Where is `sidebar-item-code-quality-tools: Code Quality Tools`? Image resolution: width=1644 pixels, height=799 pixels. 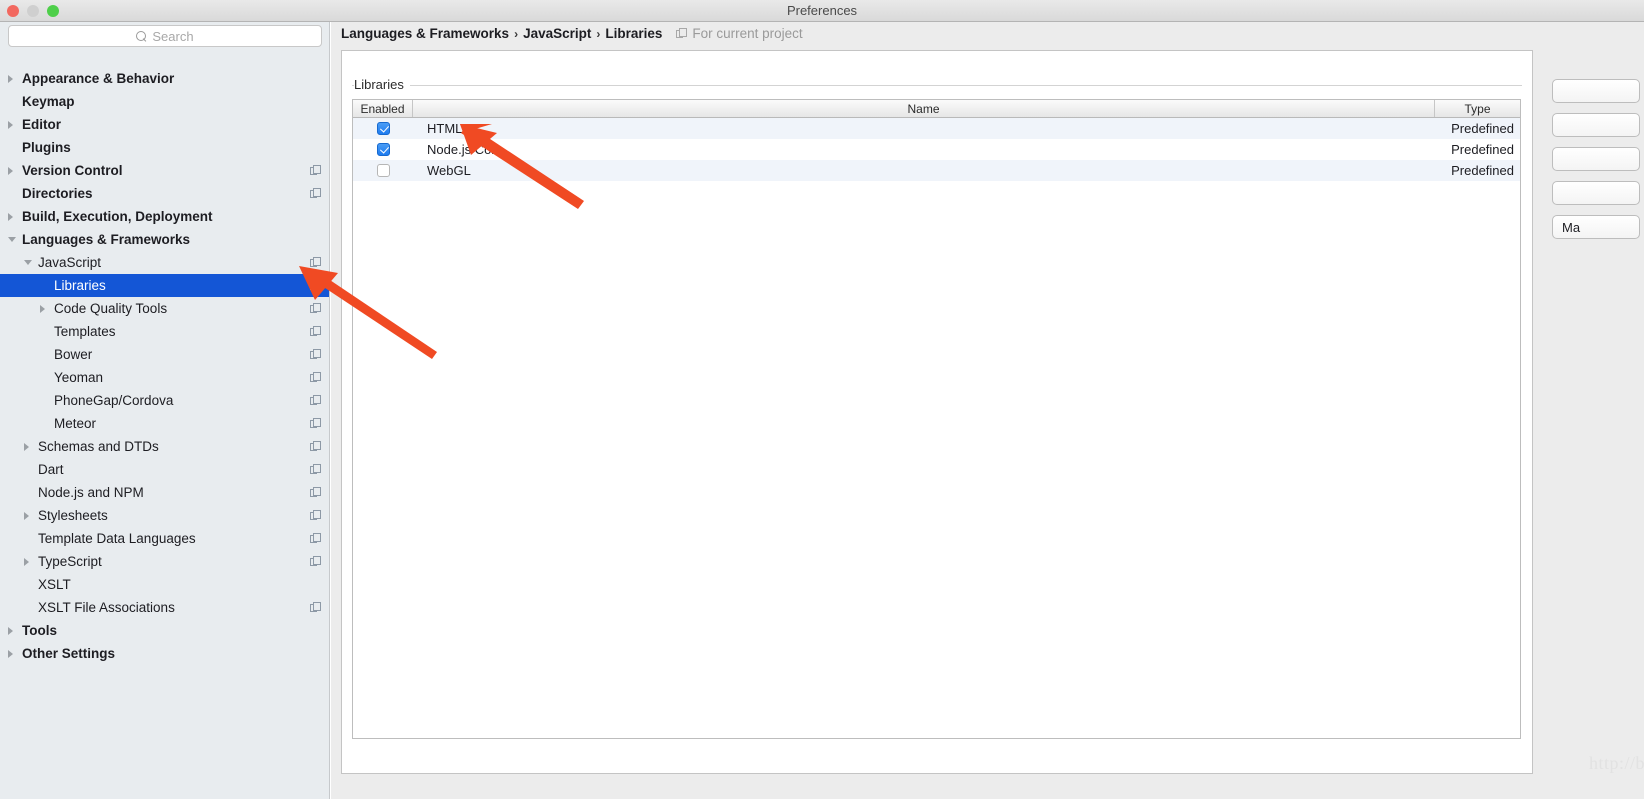
sidebar-item-code-quality-tools: Code Quality Tools is located at coordinates (164, 308).